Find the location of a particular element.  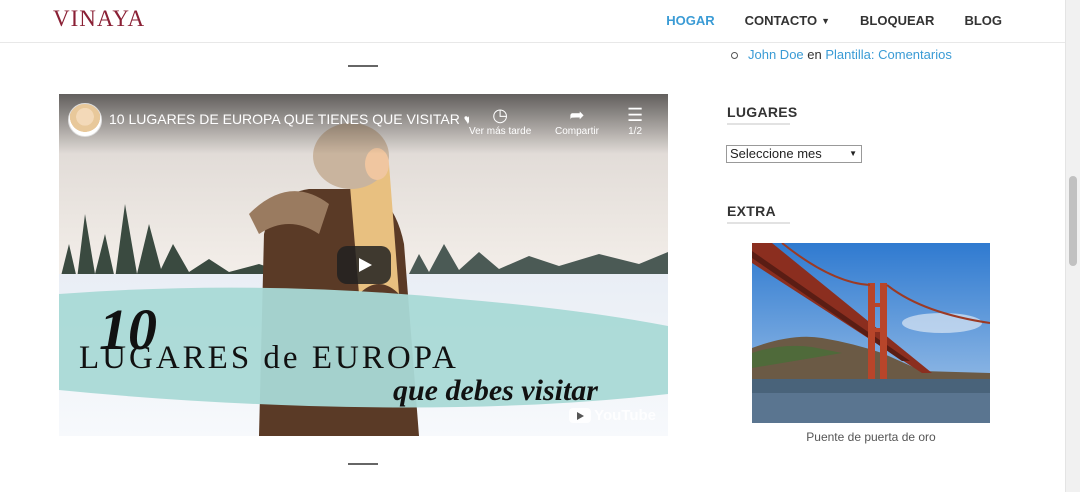

playlist-counter: 1/2 is located at coordinates (635, 131).